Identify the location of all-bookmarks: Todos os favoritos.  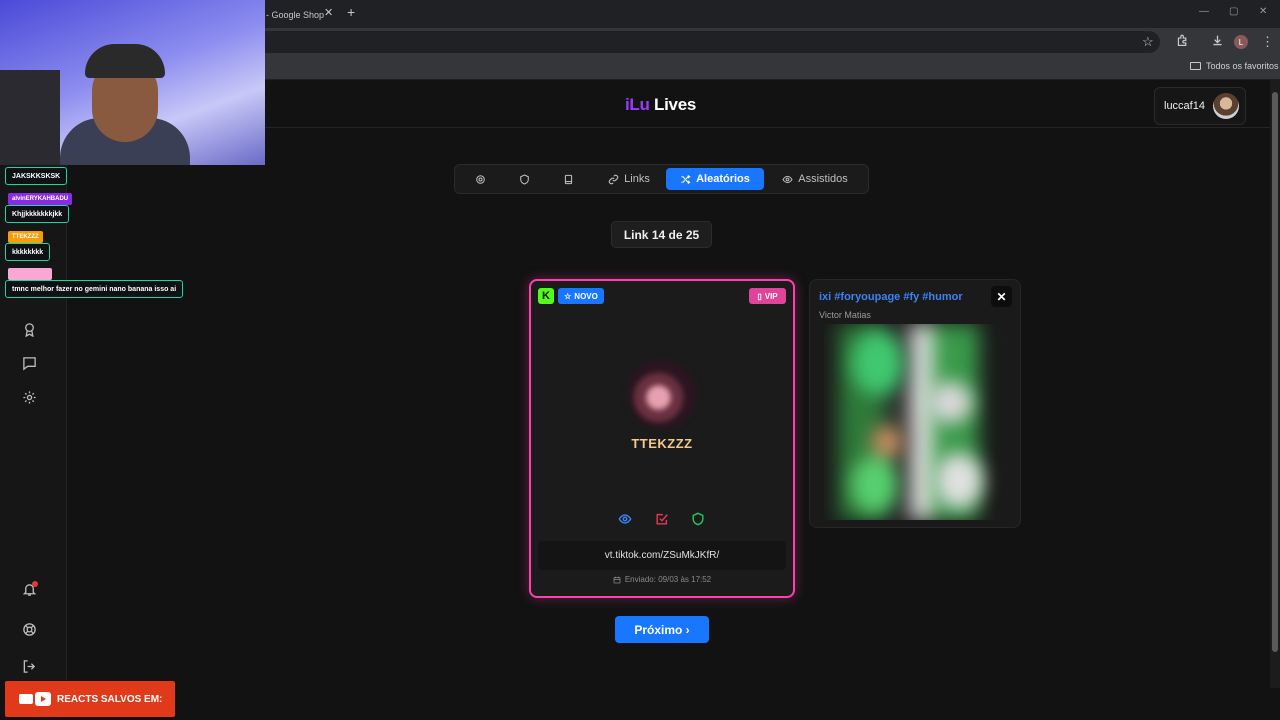
(1234, 66).